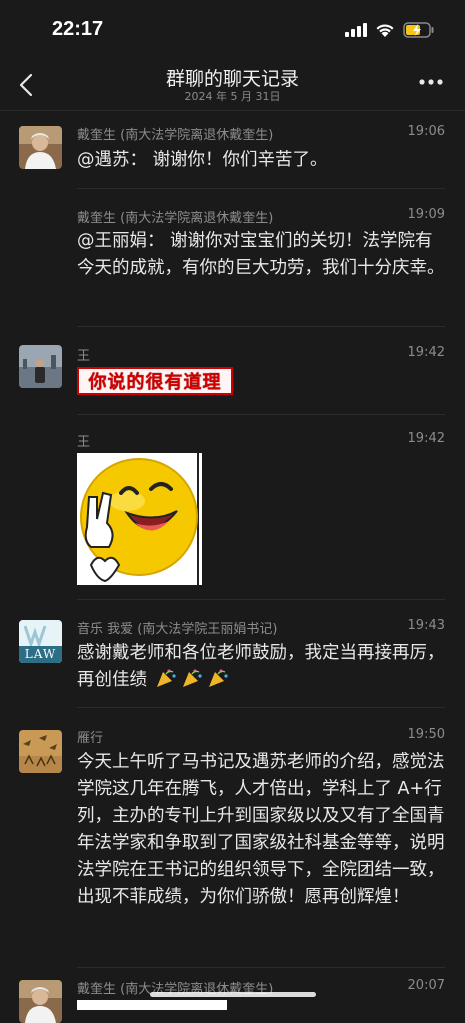 This screenshot has width=465, height=1023. What do you see at coordinates (426, 214) in the screenshot?
I see `message-time: 19:09` at bounding box center [426, 214].